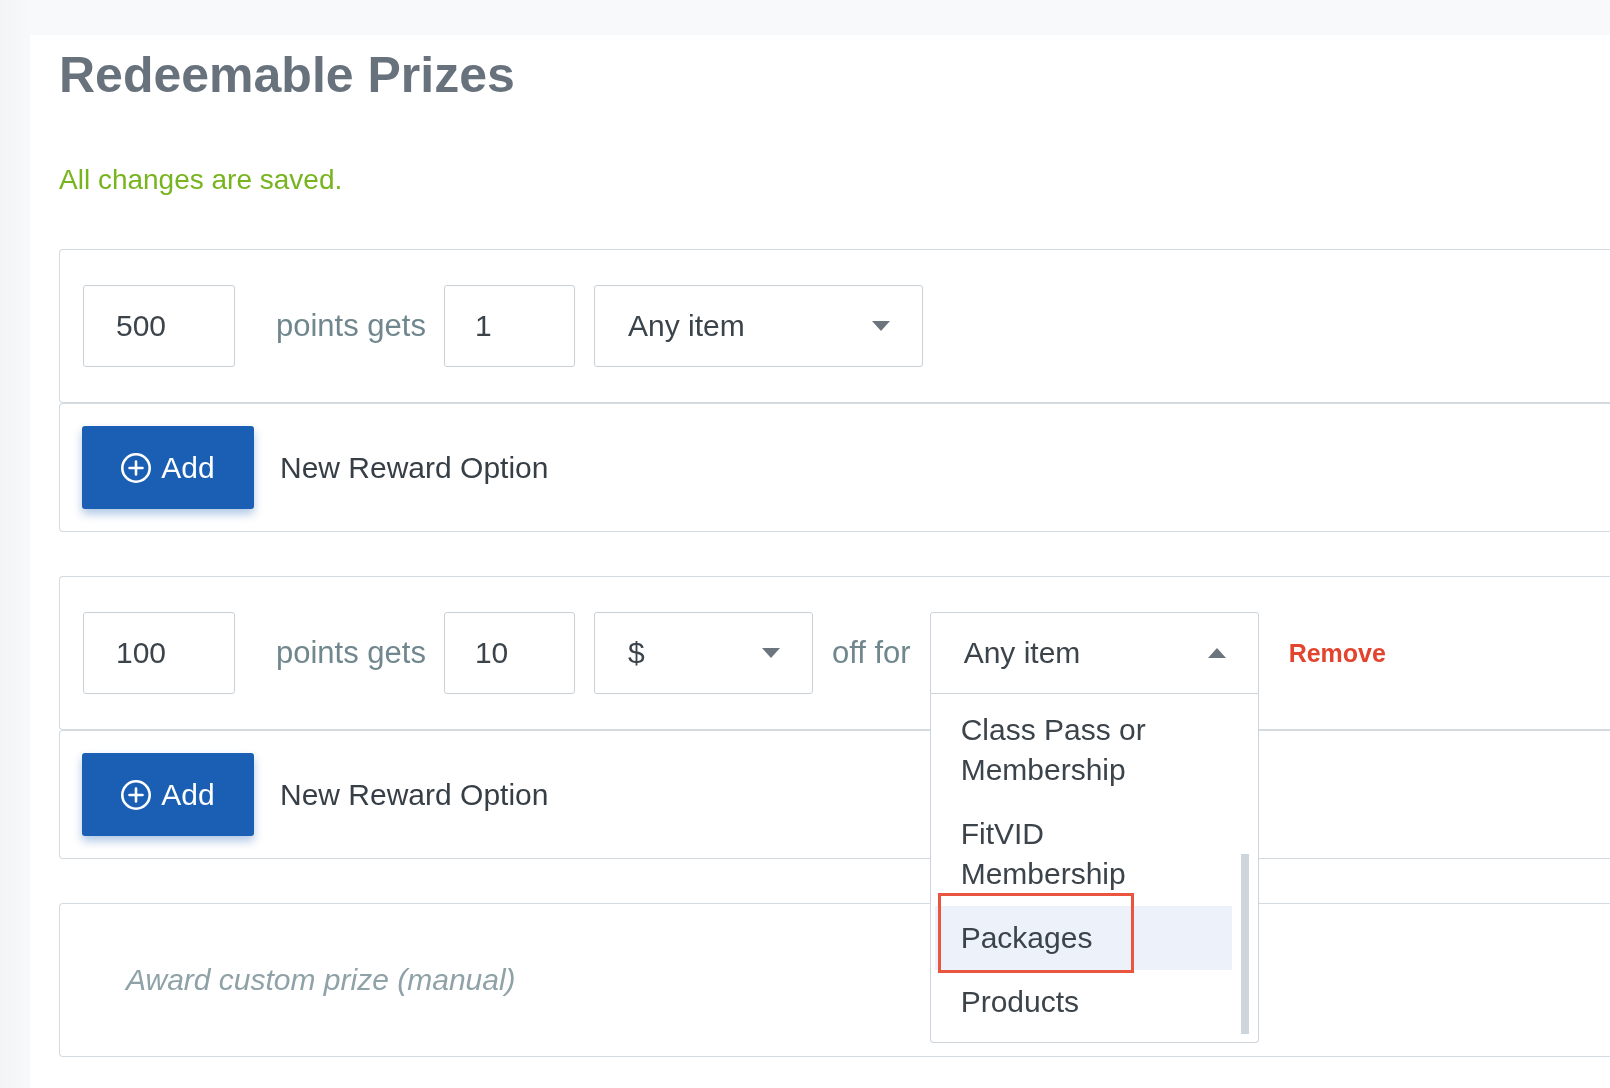 The height and width of the screenshot is (1088, 1610). Describe the element at coordinates (1083, 750) in the screenshot. I see `dropdown-option: Class Pass or Membership` at that location.